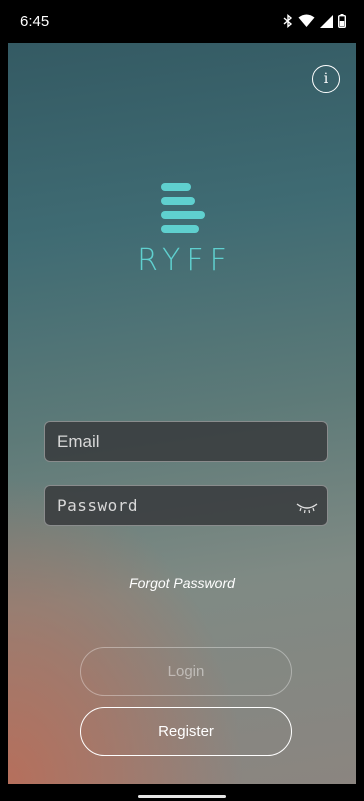 The width and height of the screenshot is (364, 801). What do you see at coordinates (182, 796) in the screenshot?
I see `home-indicator` at bounding box center [182, 796].